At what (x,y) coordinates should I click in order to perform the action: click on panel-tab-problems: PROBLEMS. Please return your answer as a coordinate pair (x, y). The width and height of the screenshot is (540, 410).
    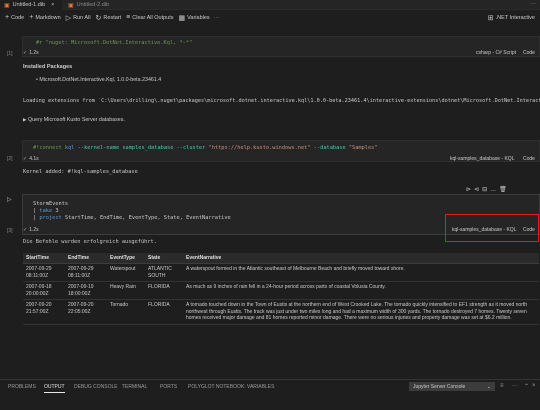
    Looking at the image, I should click on (22, 387).